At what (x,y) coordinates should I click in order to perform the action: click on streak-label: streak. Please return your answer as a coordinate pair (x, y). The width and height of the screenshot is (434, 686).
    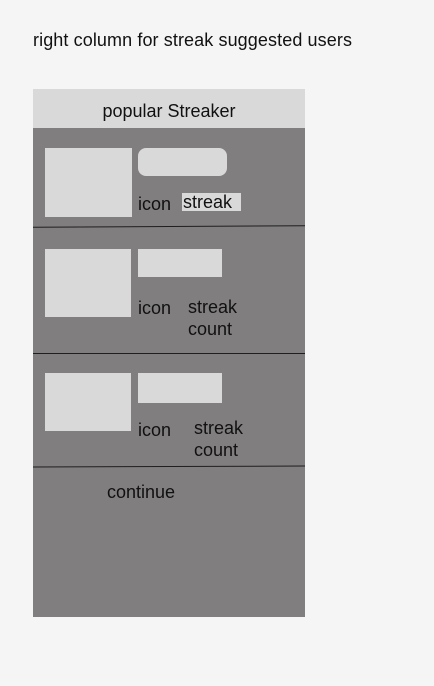
    Looking at the image, I should click on (212, 202).